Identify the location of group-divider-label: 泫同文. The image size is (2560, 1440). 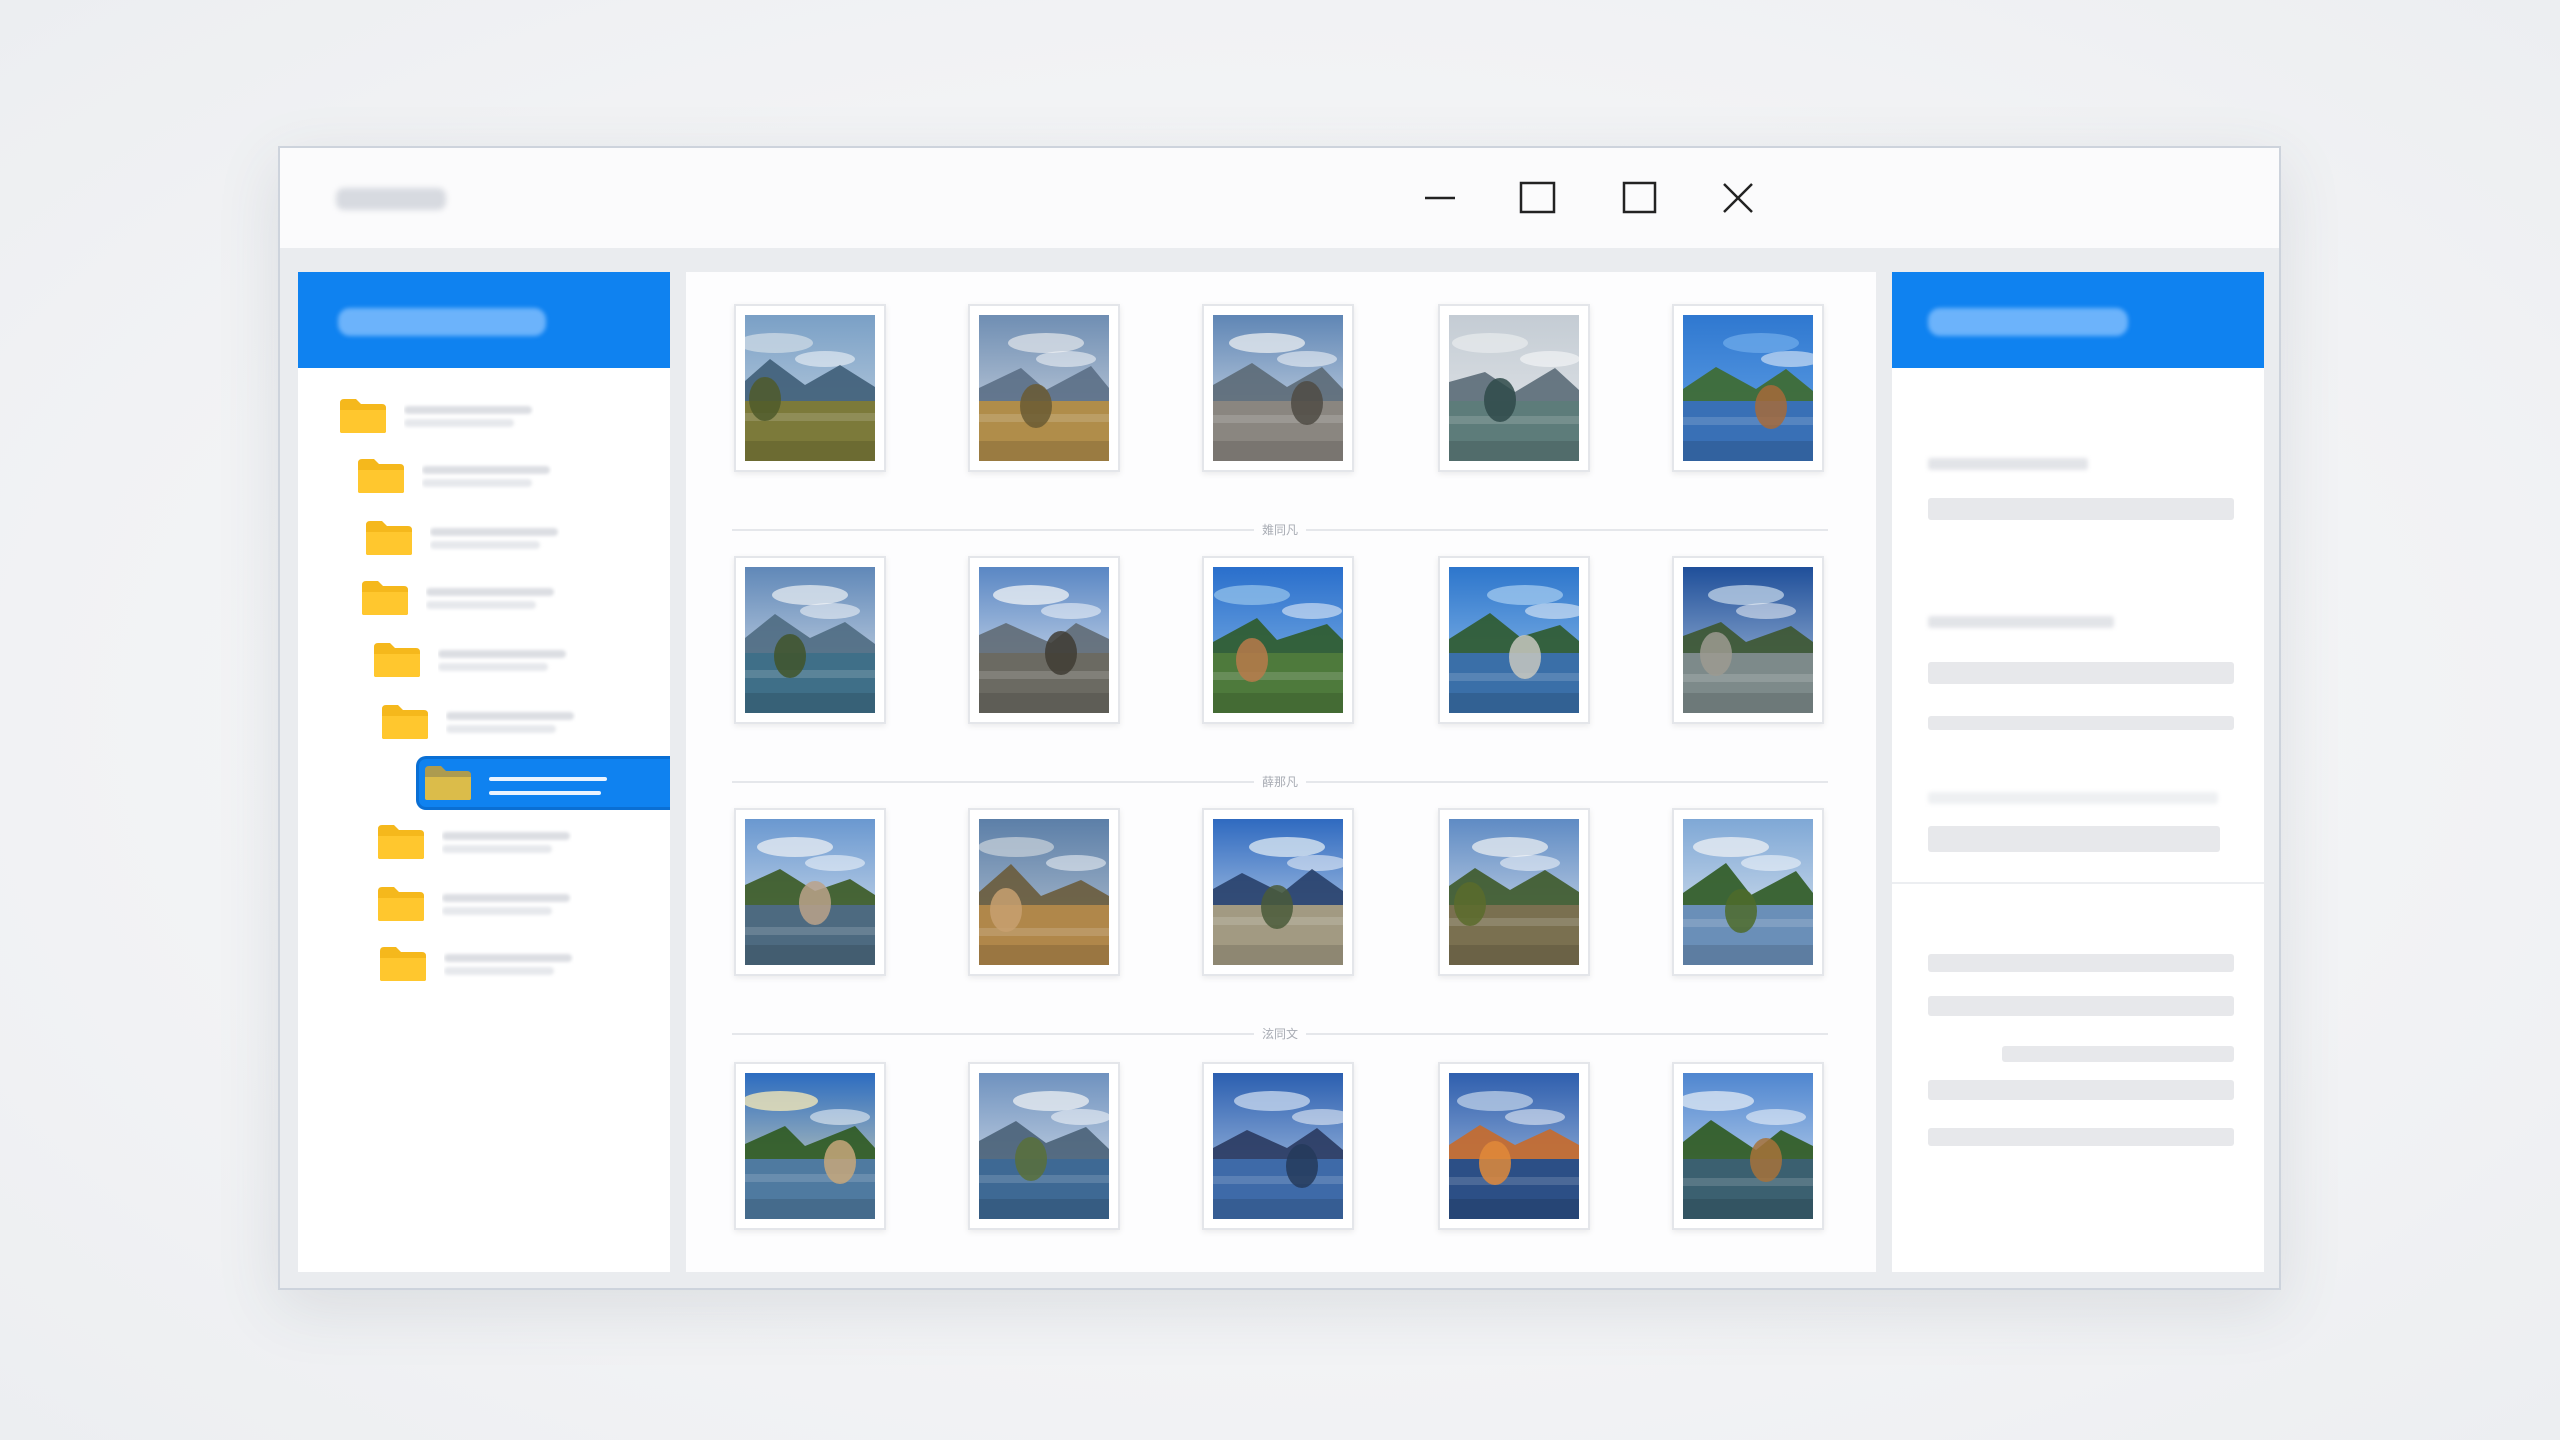
(1280, 1033).